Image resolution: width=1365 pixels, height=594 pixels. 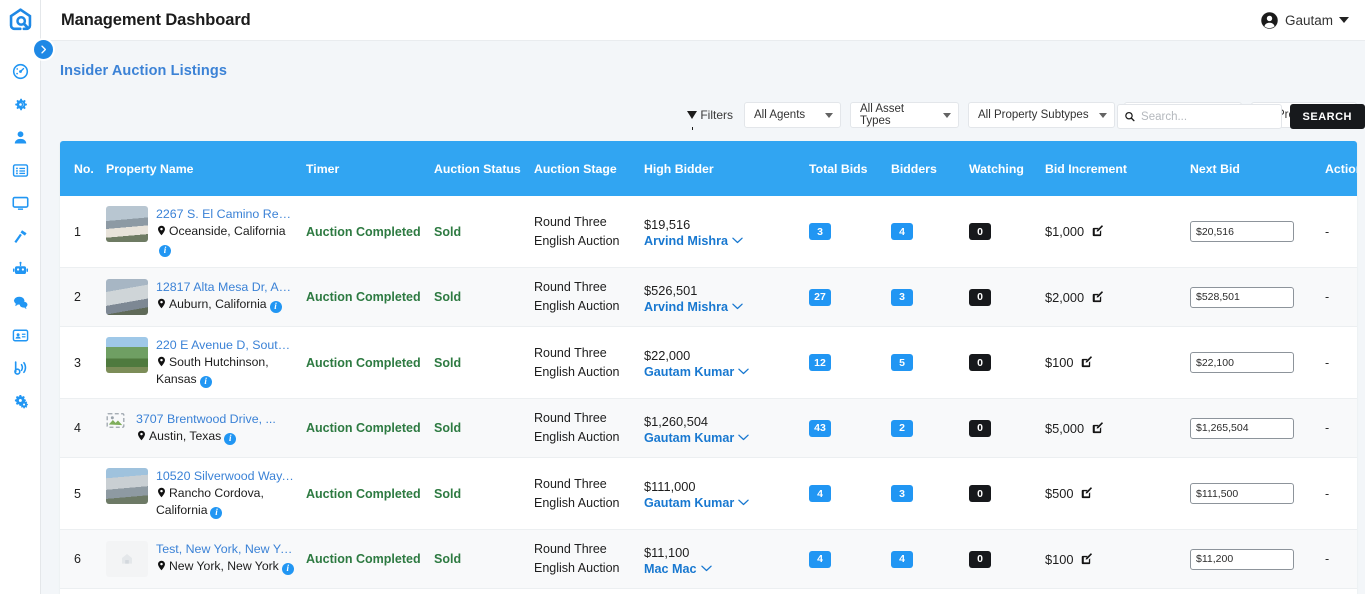 I want to click on high-bid-amount: $19,516, so click(x=667, y=224).